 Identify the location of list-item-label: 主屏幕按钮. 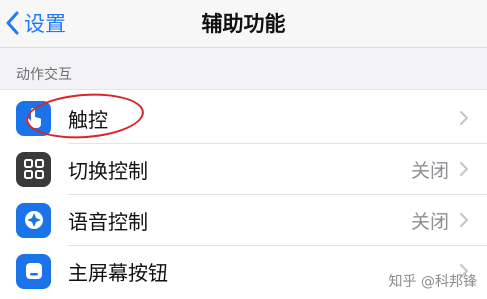
(118, 272).